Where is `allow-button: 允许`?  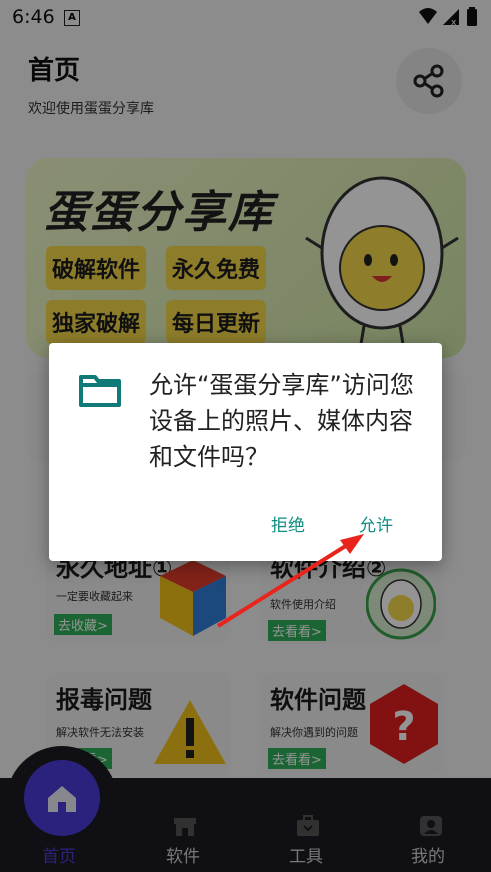 allow-button: 允许 is located at coordinates (376, 523).